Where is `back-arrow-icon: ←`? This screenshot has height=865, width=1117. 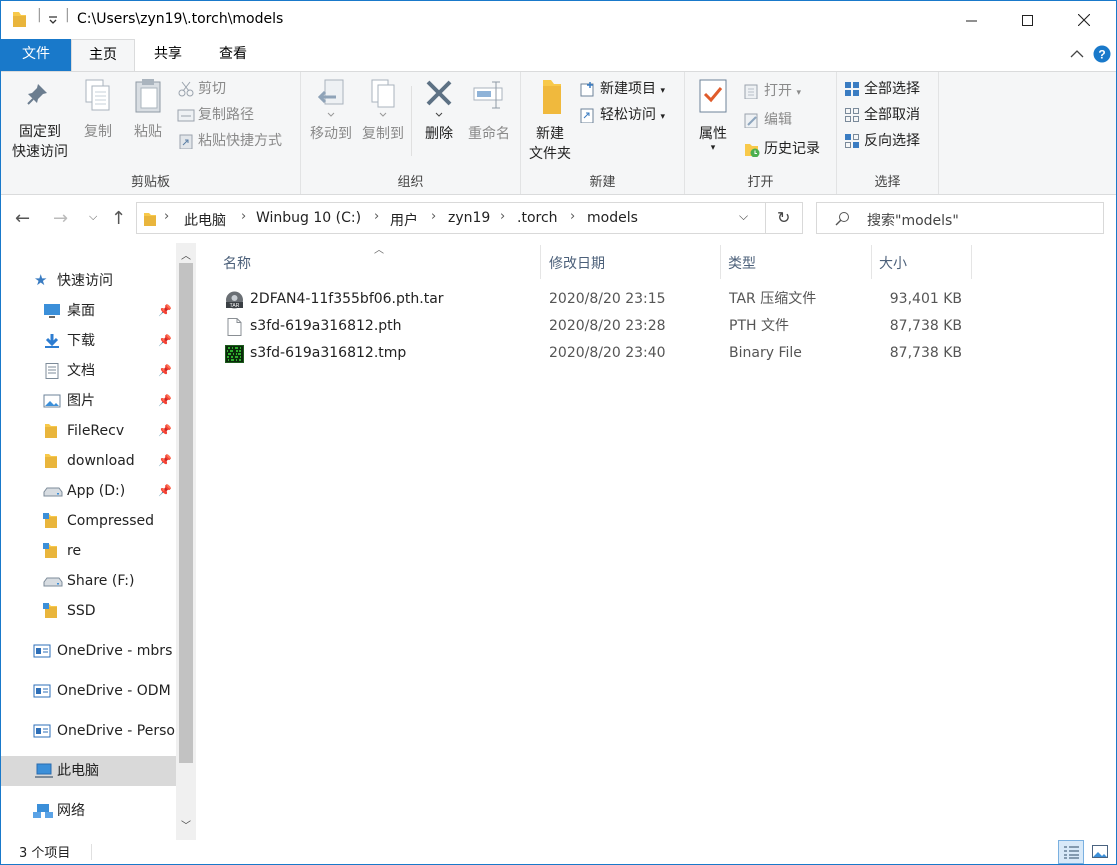 back-arrow-icon: ← is located at coordinates (22, 218).